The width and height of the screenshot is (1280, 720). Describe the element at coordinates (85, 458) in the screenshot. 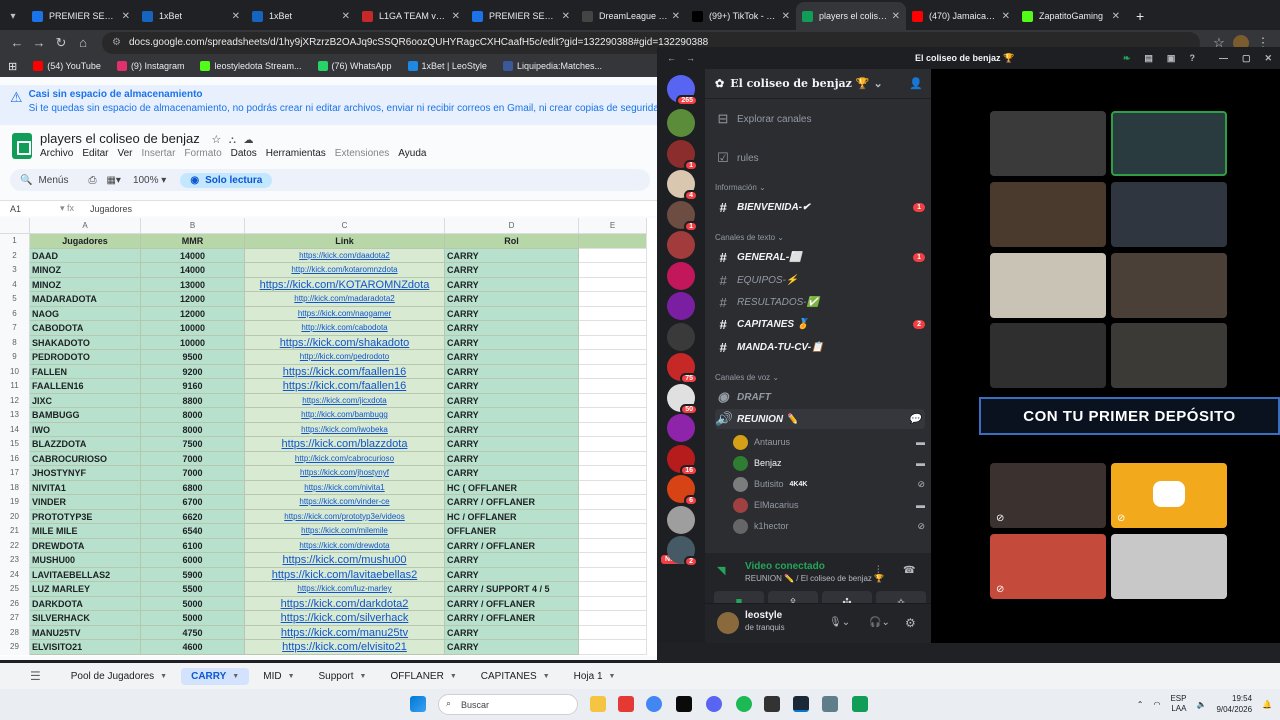

I see `cell-player: CABROCURIOSO` at that location.